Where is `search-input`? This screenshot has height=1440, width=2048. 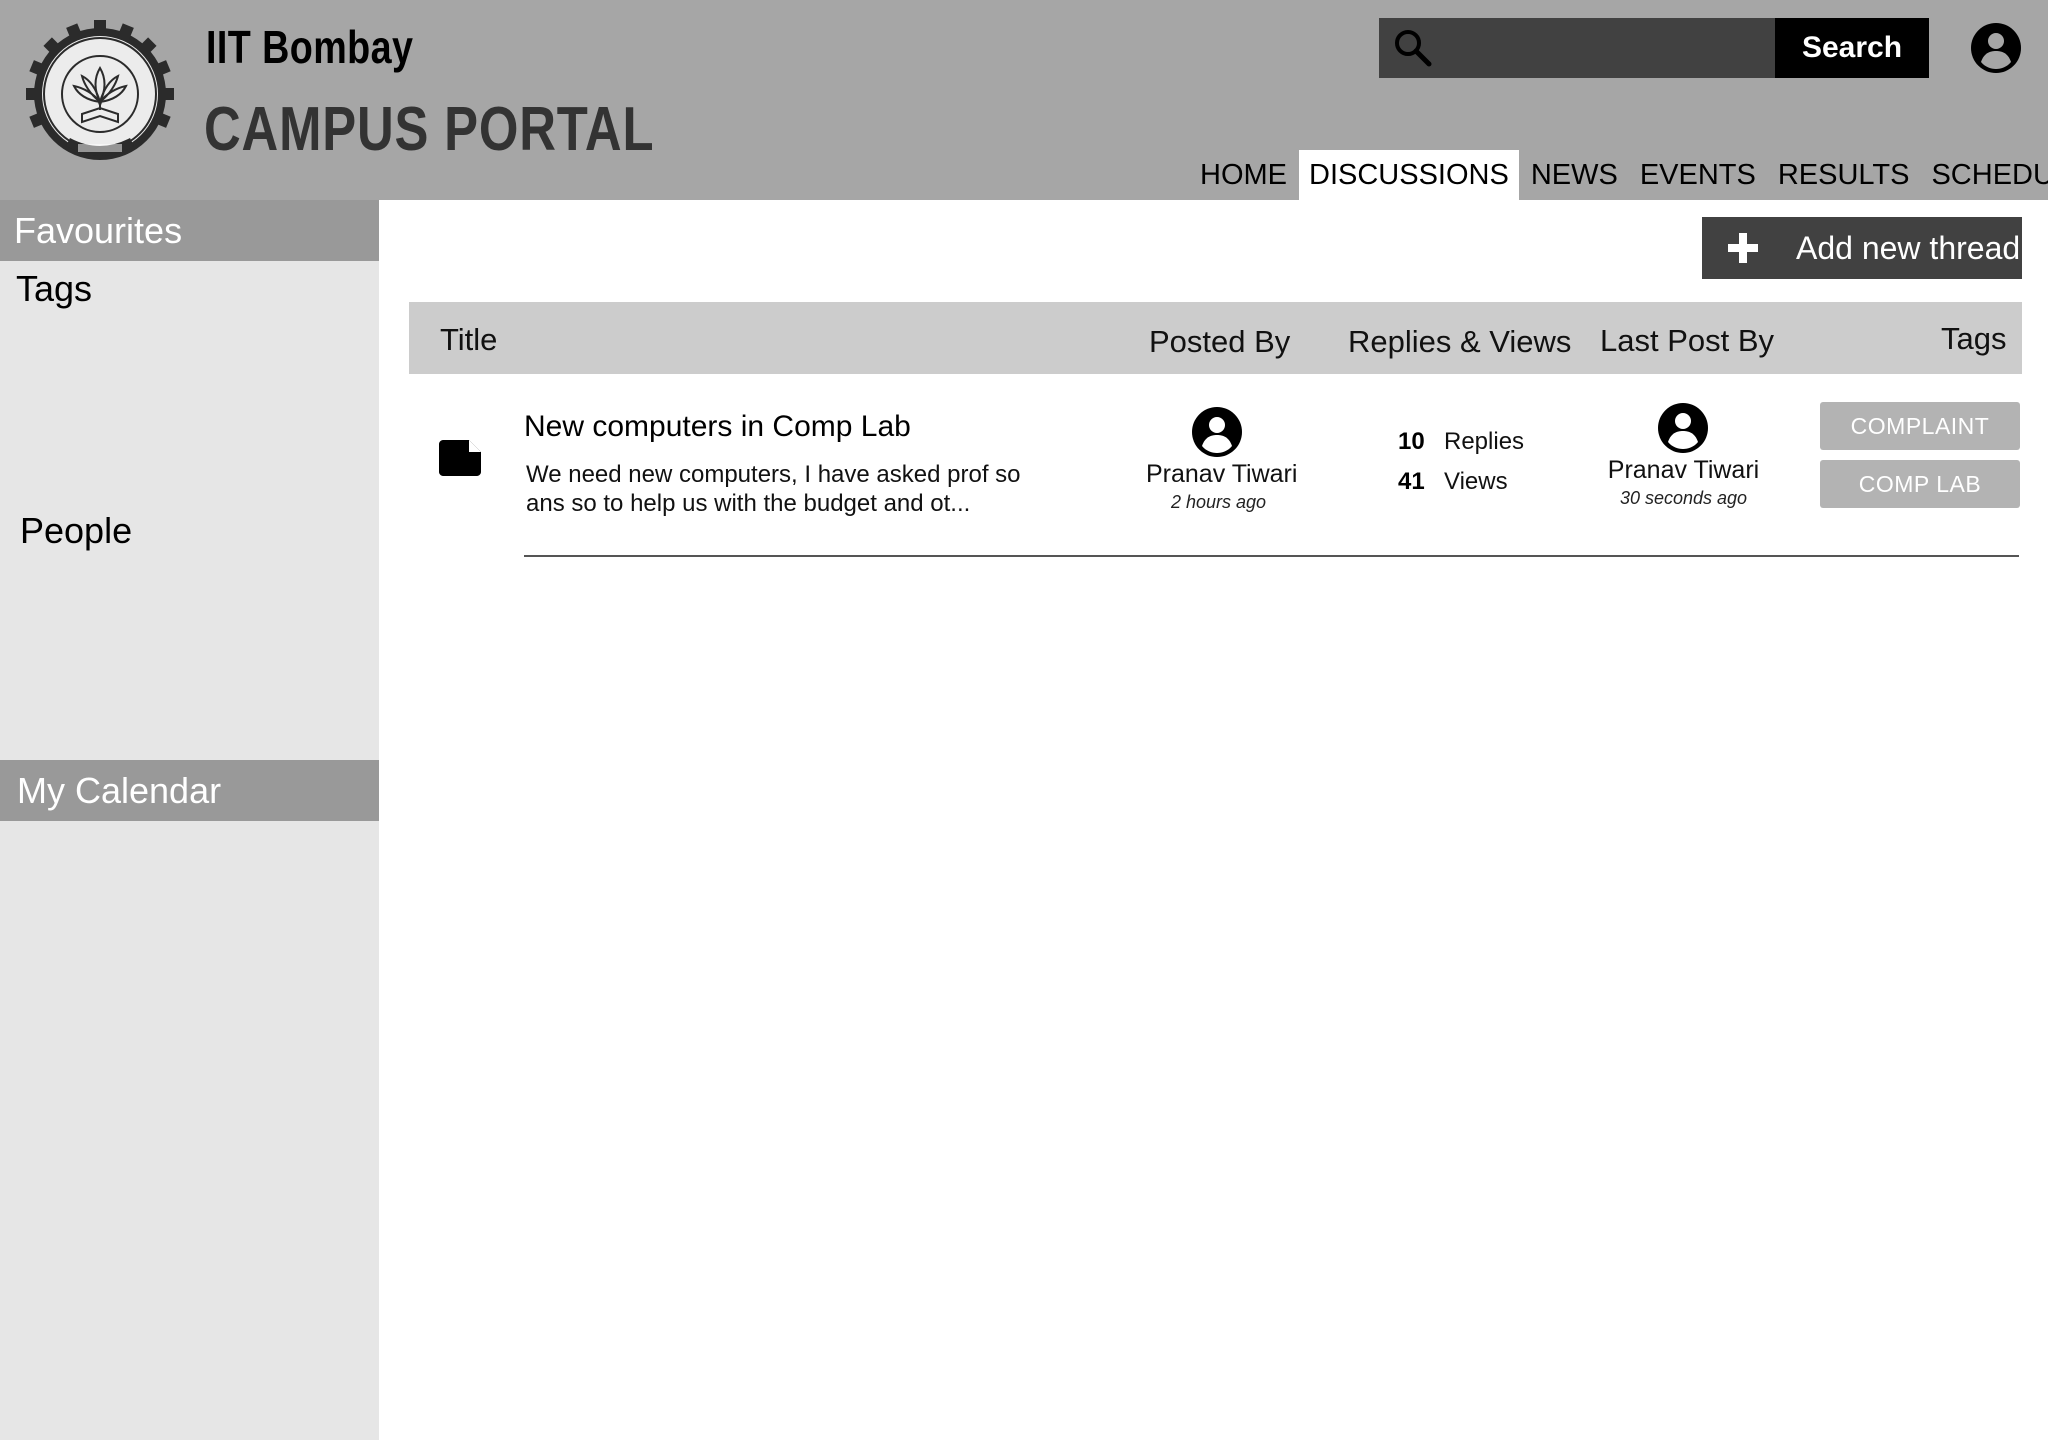
search-input is located at coordinates (1599, 48).